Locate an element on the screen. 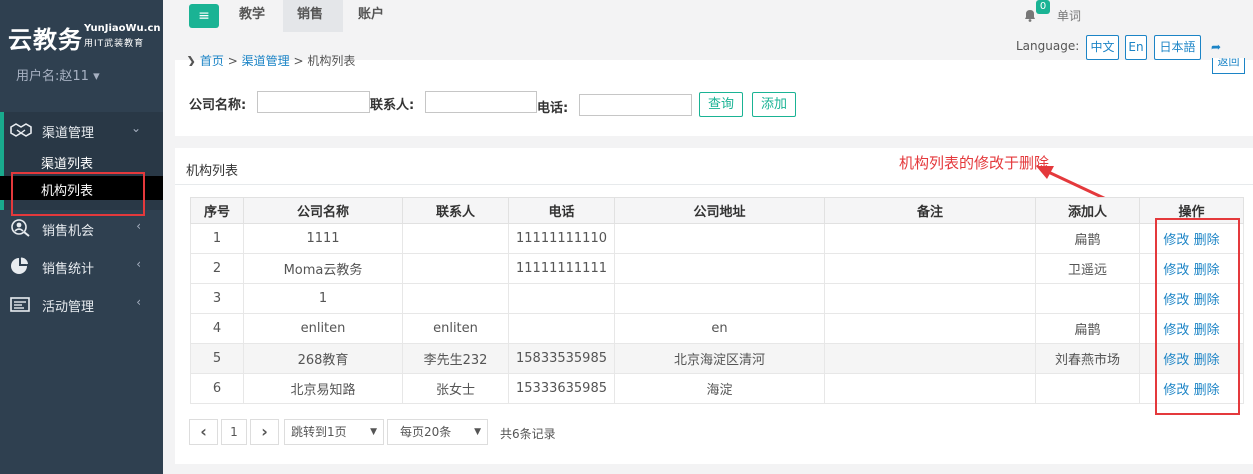 The width and height of the screenshot is (1253, 474). sidebar-item-sales-stats: 销售统计 ‹ is located at coordinates (81, 266).